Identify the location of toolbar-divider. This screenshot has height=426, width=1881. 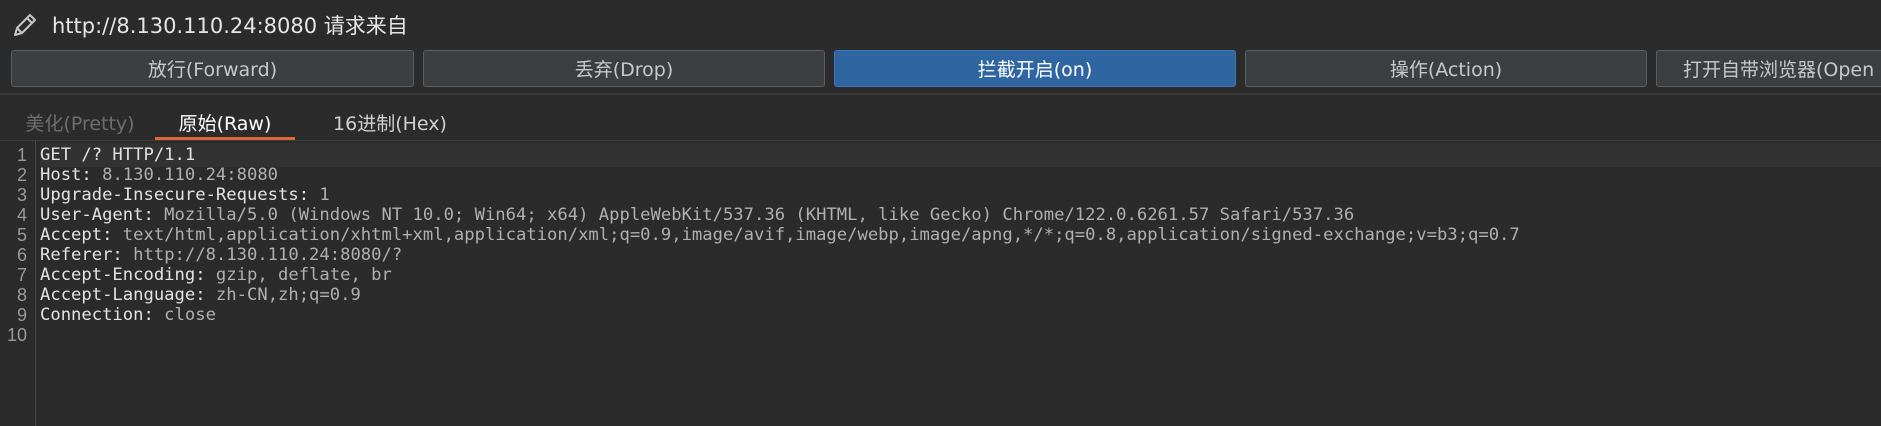
(940, 94).